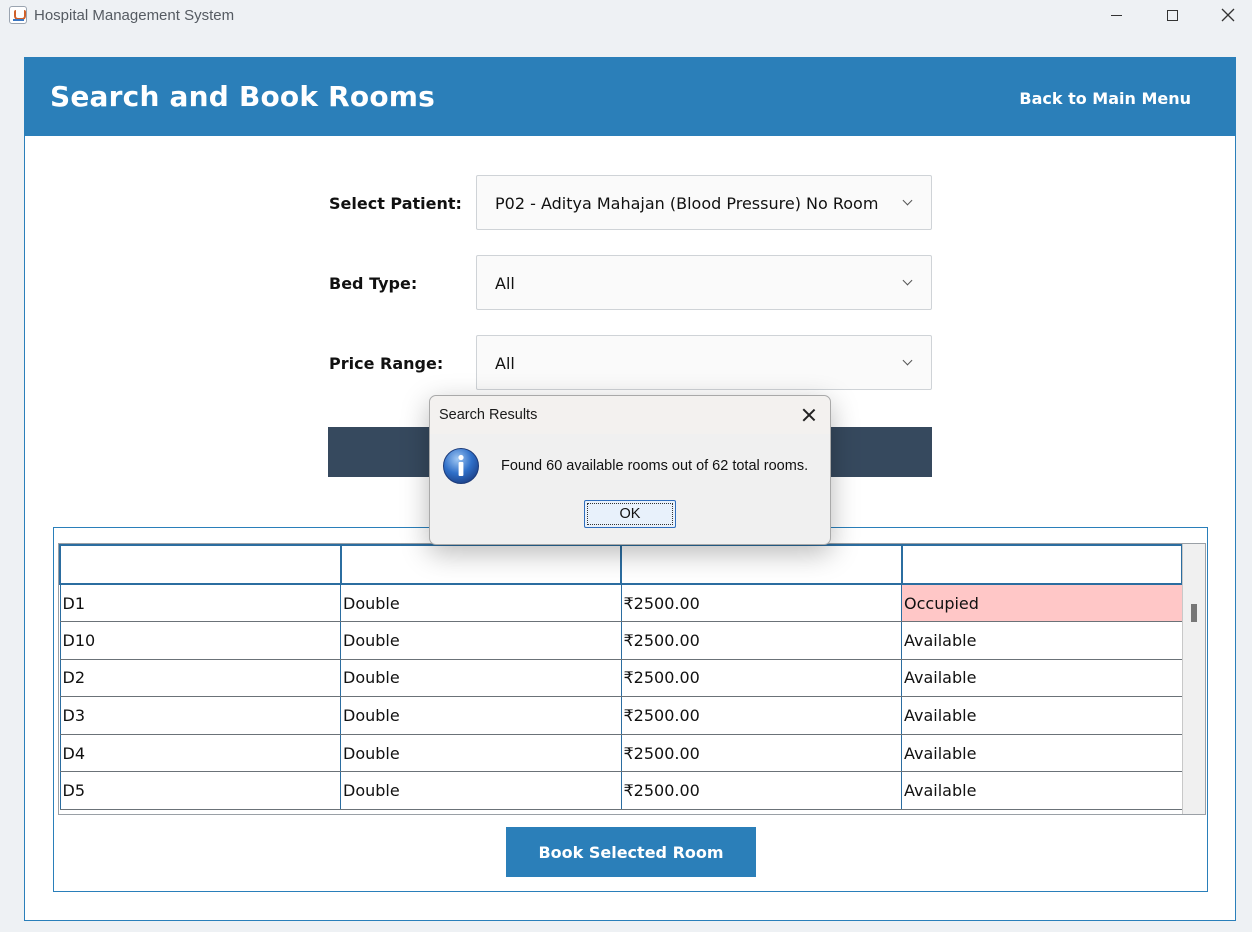 This screenshot has width=1252, height=932. I want to click on table-row: D4 Double ₹2500.00 Available, so click(621, 753).